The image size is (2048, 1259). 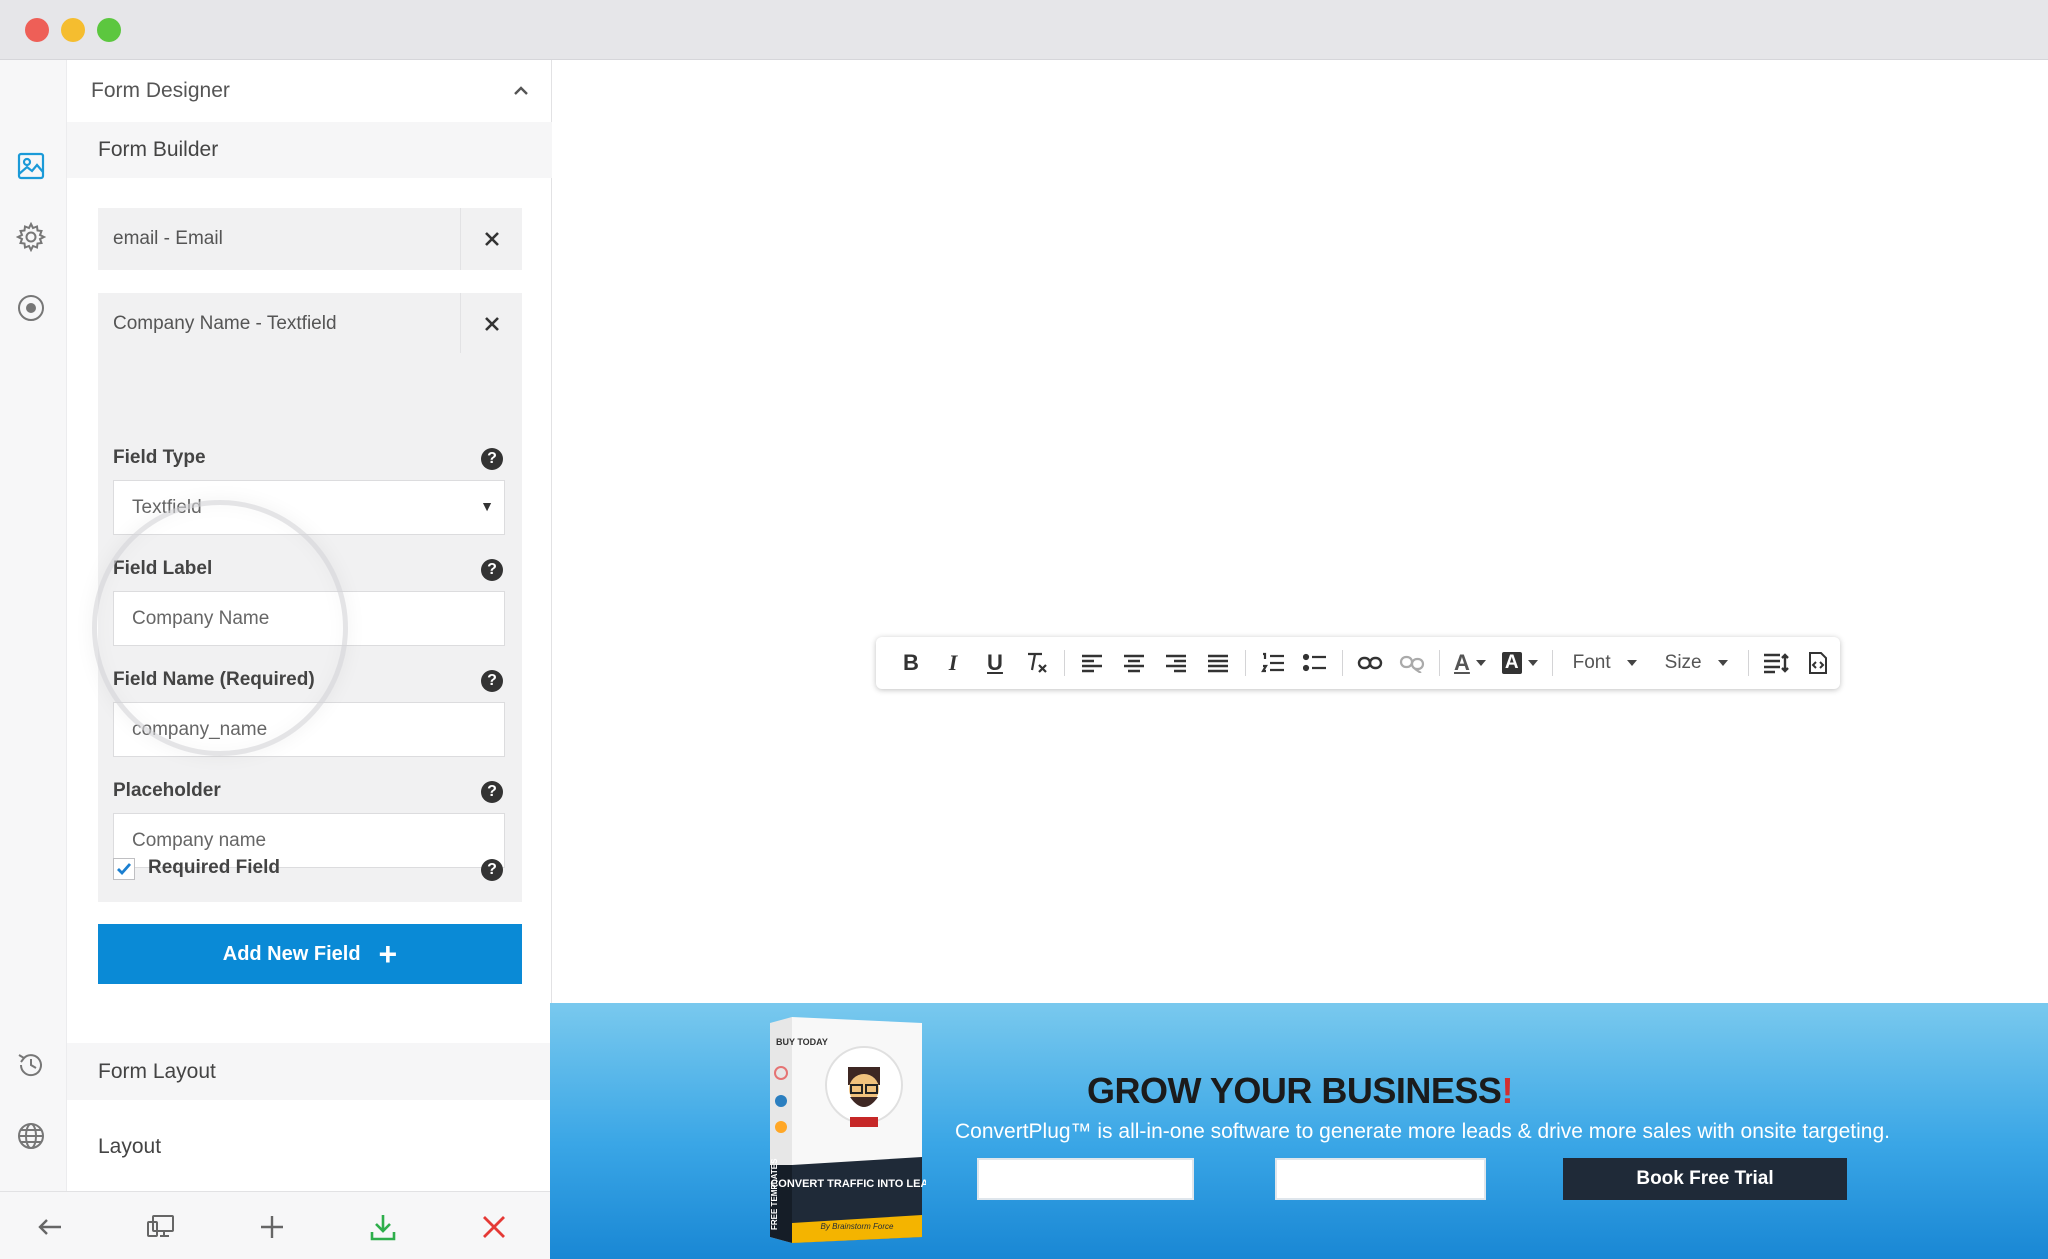 I want to click on book-free-trial-button: Book Free Trial, so click(x=1705, y=1179).